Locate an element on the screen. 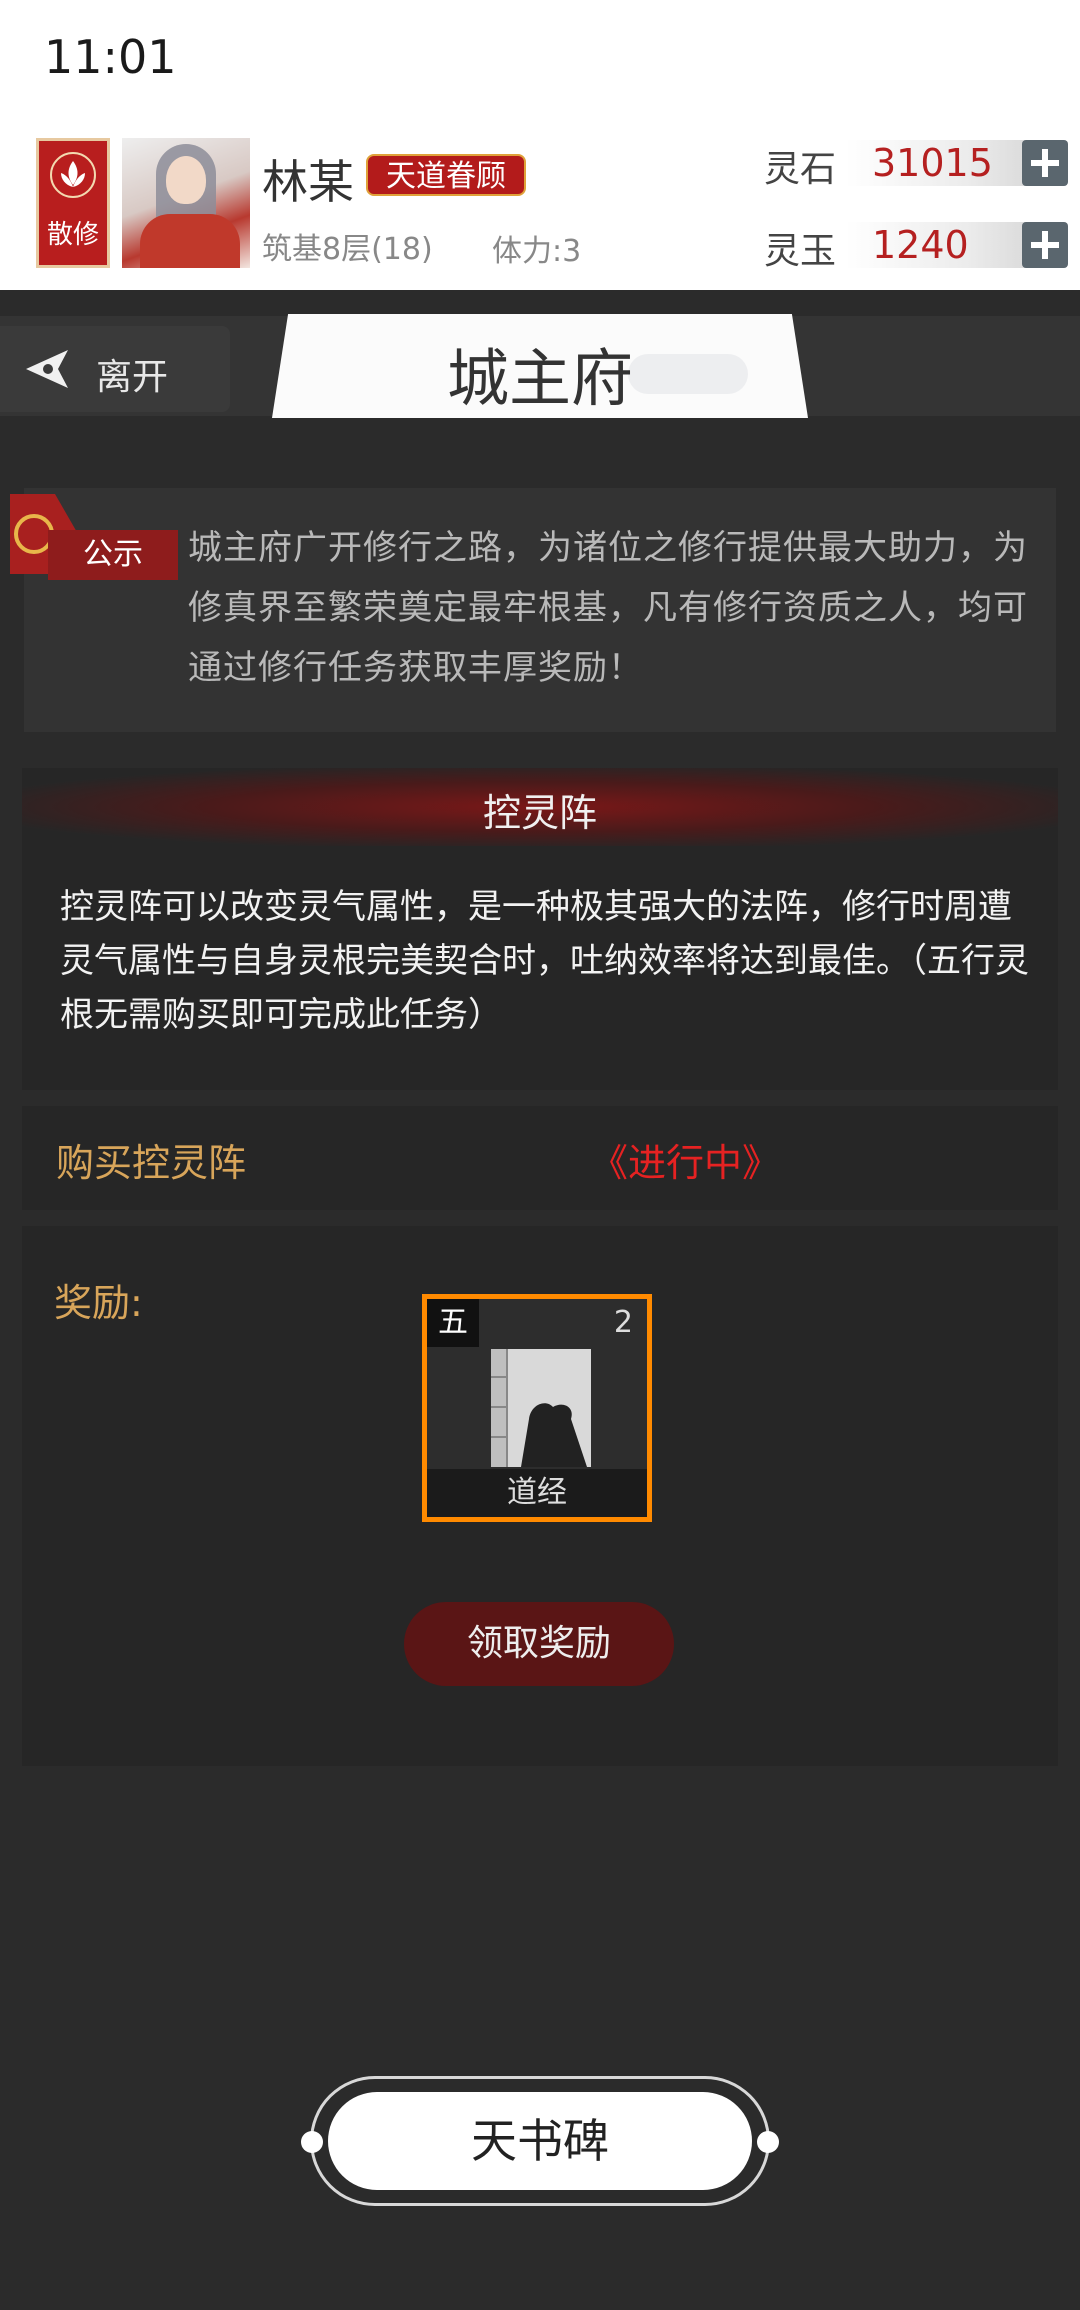 This screenshot has height=2310, width=1080. claim-reward-button: 领取奖励 is located at coordinates (539, 1644).